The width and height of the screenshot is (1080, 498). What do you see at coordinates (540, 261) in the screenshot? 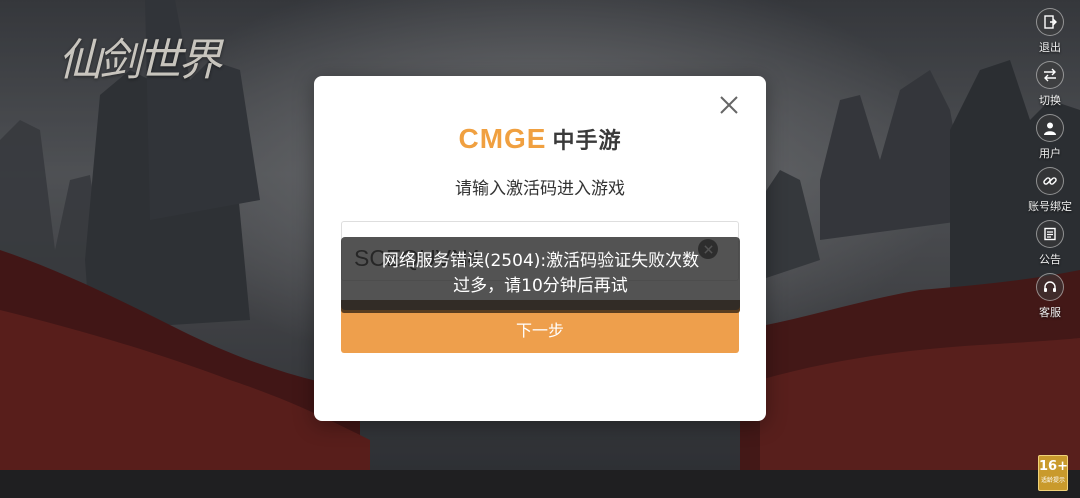
I see `error-toast-line1: 网络服务错误(2504):激活码验证失败次数` at bounding box center [540, 261].